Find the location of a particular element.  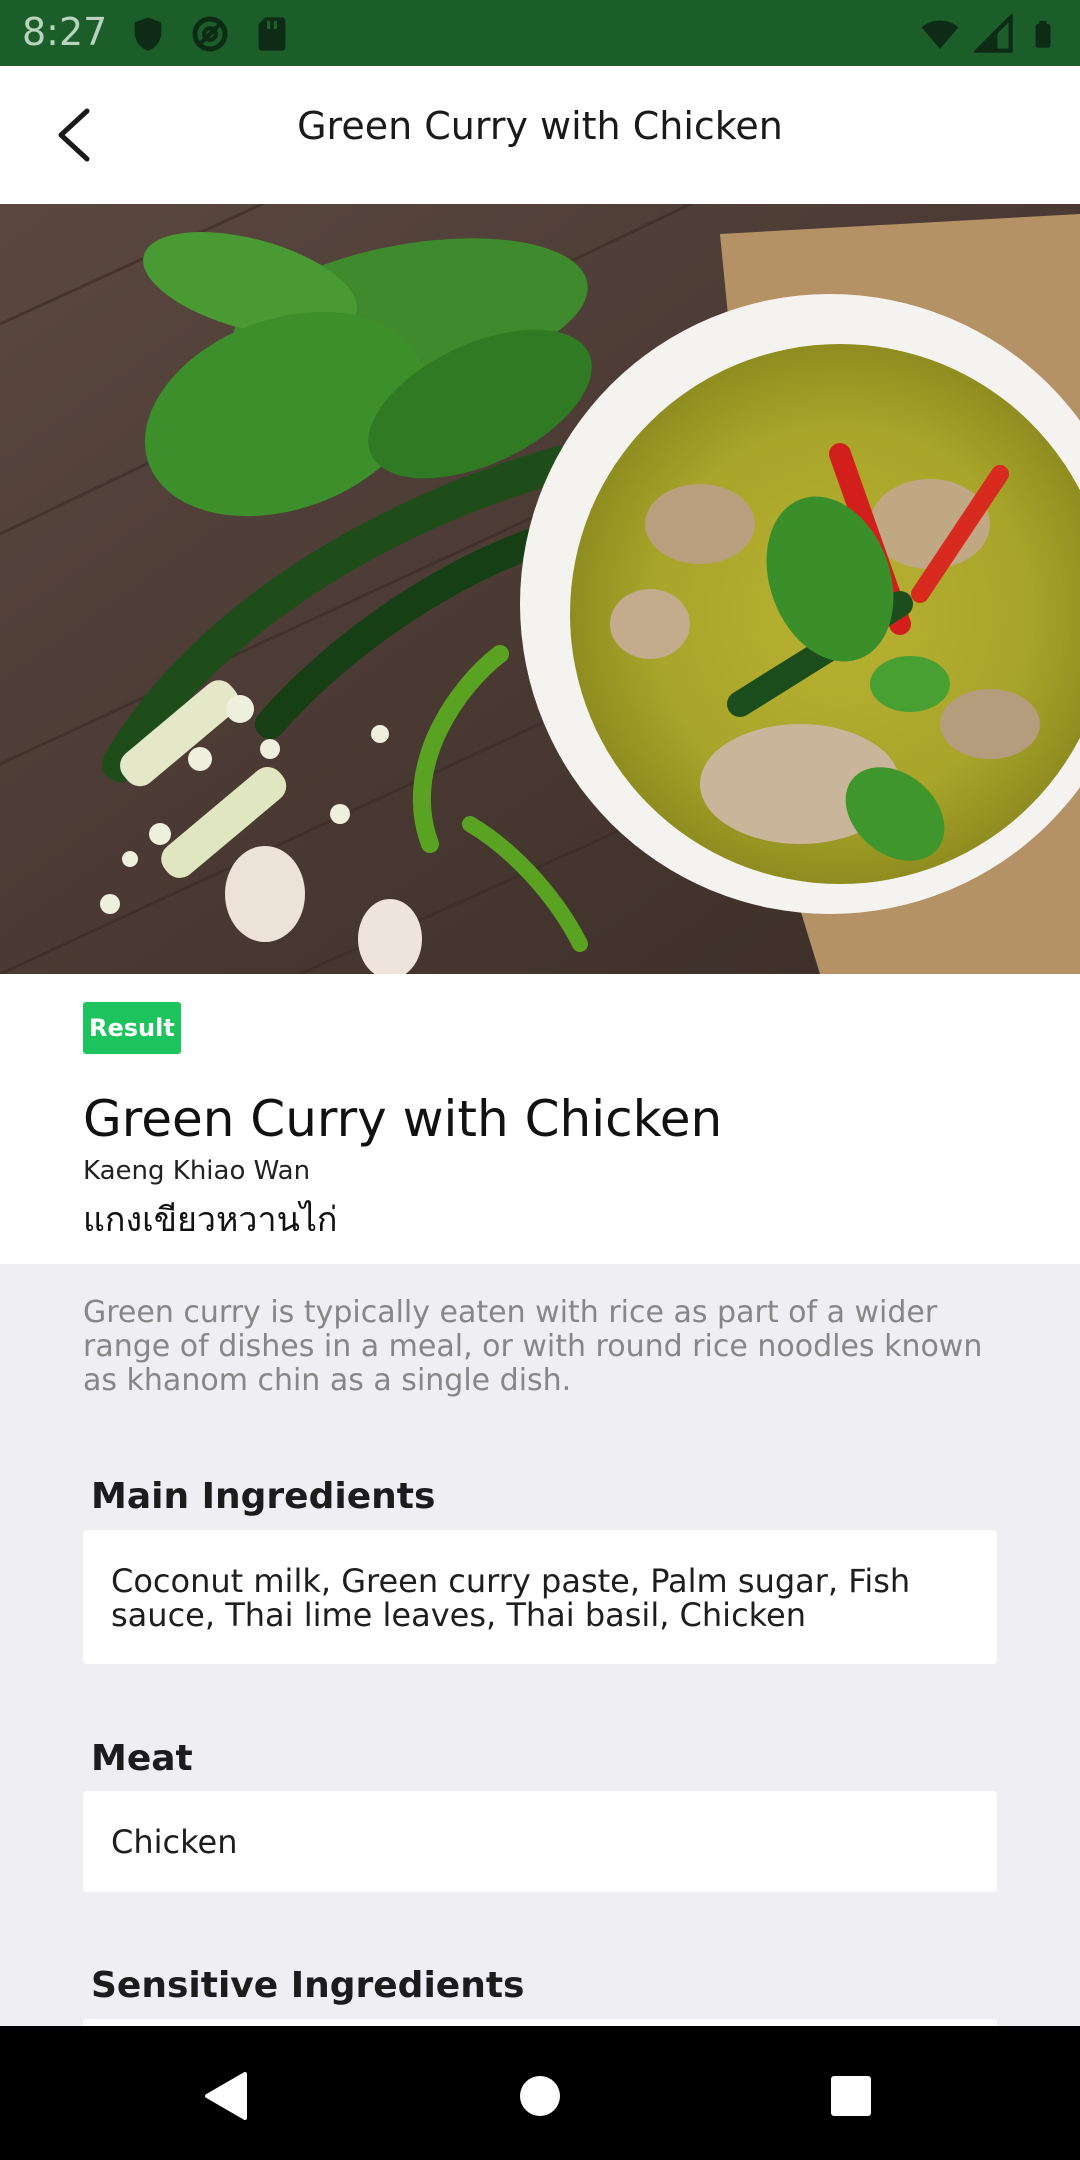

recents-square-icon is located at coordinates (851, 2096).